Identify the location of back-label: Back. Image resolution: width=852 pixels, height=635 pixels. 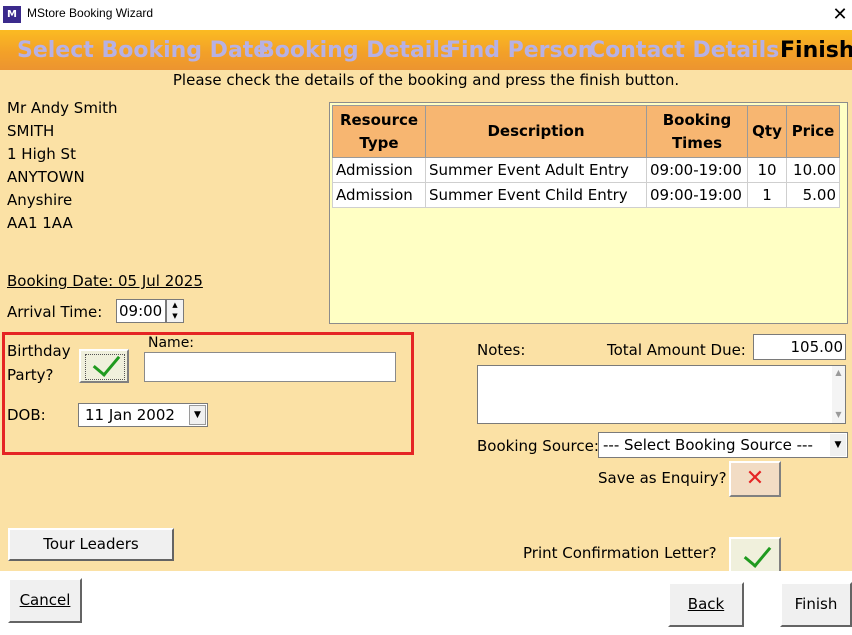
(706, 604).